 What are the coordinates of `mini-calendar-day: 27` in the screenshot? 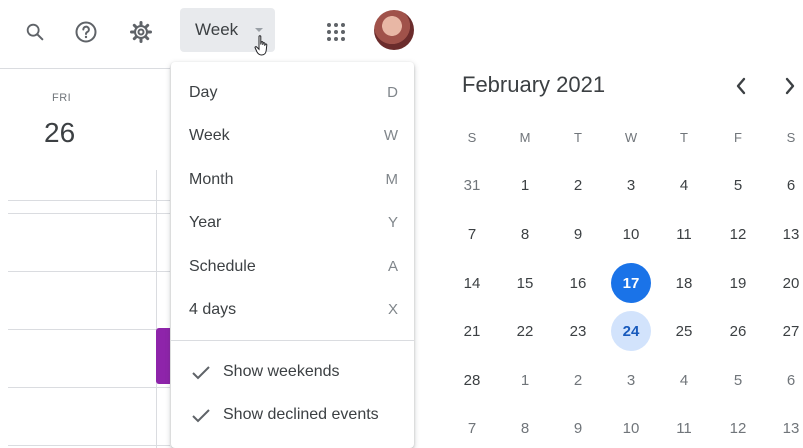 It's located at (787, 331).